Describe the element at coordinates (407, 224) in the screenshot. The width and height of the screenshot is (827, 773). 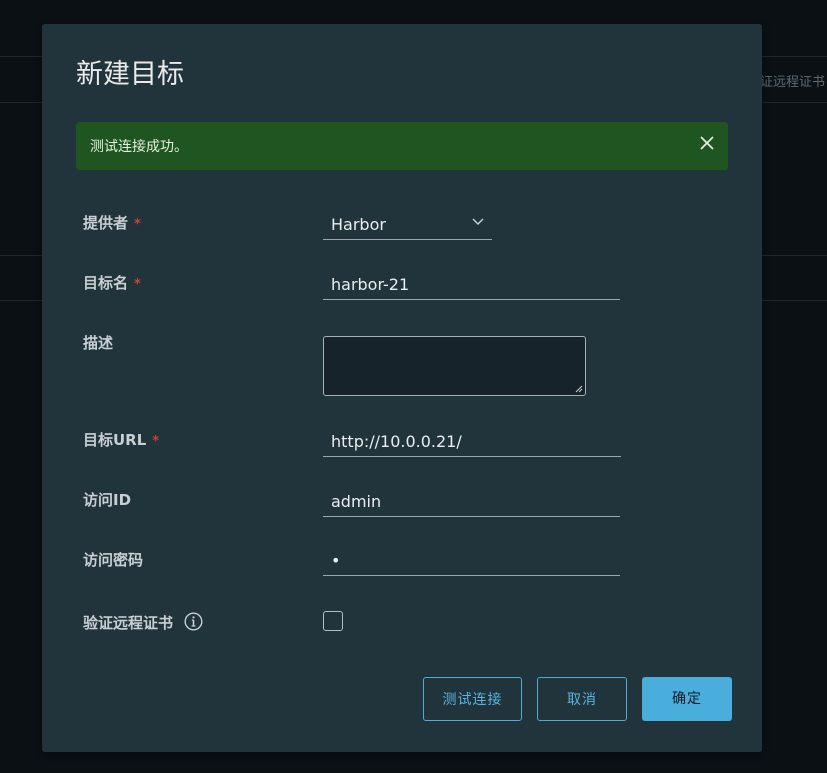
I see `provider-select: Harbor` at that location.